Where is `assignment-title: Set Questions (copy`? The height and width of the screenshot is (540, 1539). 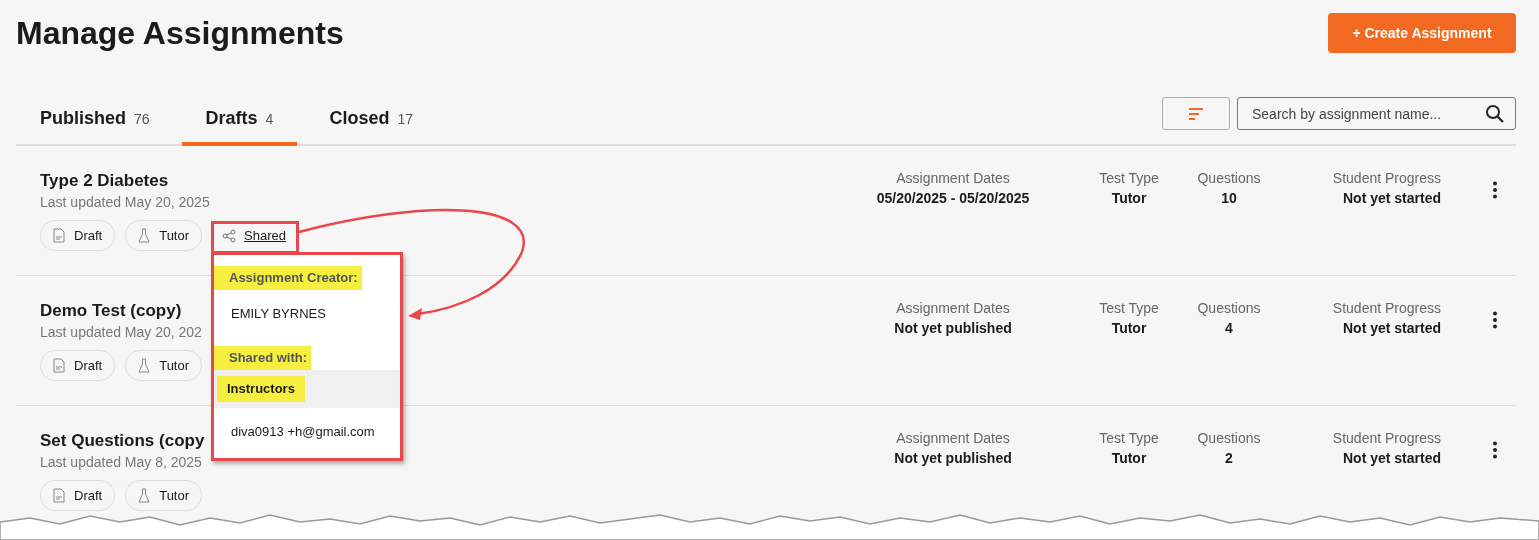 assignment-title: Set Questions (copy is located at coordinates (122, 441).